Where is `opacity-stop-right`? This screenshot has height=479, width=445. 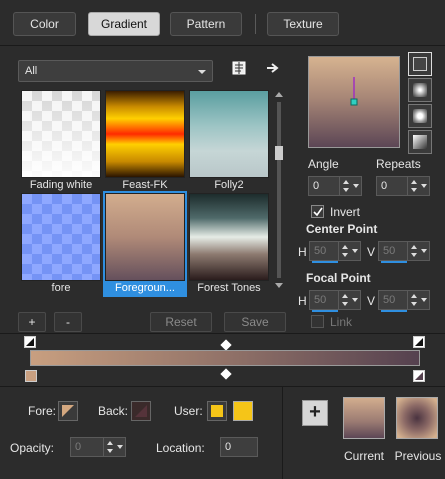
opacity-stop-right is located at coordinates (419, 342).